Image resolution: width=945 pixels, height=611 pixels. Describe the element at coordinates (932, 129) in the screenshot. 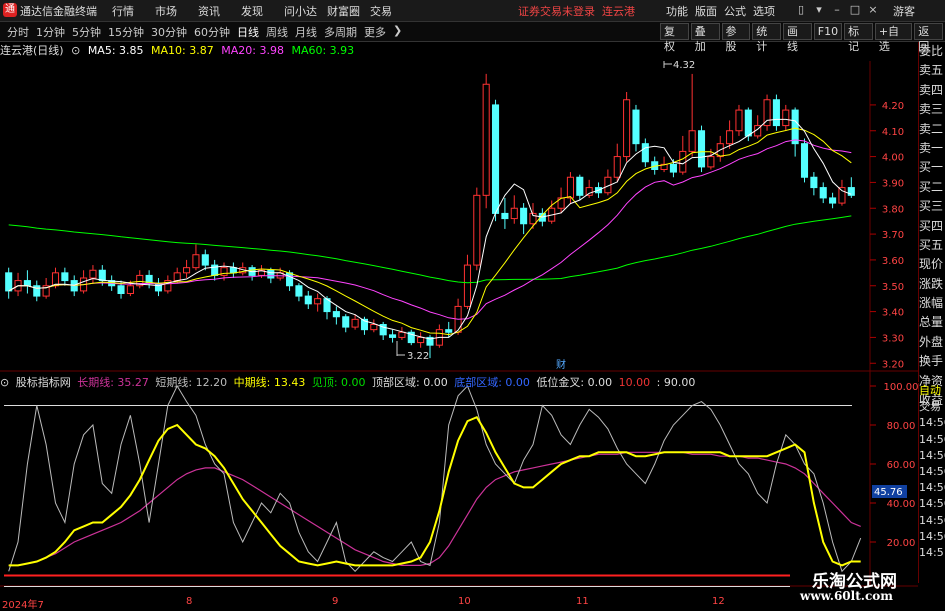

I see `sidebar-item-ask2: 卖二` at that location.